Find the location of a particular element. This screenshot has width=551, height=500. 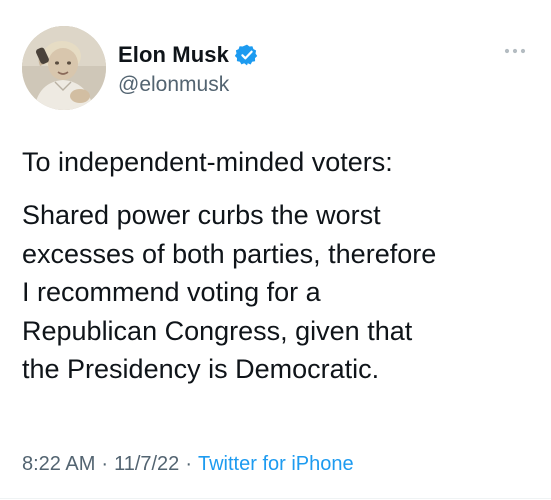

tweet-date: 11/7/22 is located at coordinates (146, 464).